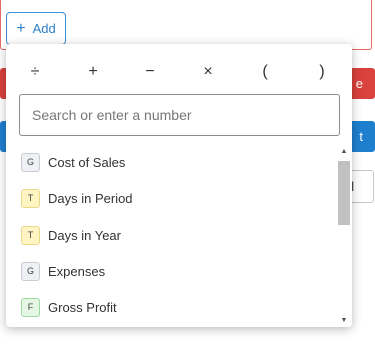 Image resolution: width=375 pixels, height=345 pixels. What do you see at coordinates (77, 271) in the screenshot?
I see `item-label: Expenses` at bounding box center [77, 271].